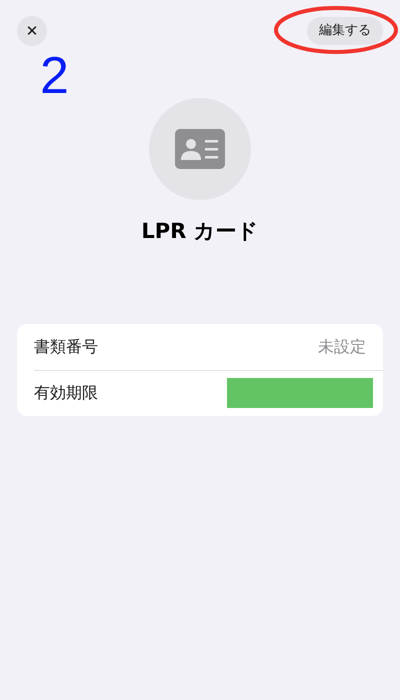 This screenshot has height=700, width=400. What do you see at coordinates (200, 149) in the screenshot?
I see `id-card-icon` at bounding box center [200, 149].